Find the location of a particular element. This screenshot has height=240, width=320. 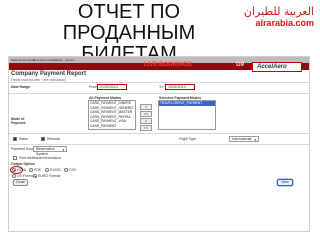

add-mode-button: > is located at coordinates (146, 107).